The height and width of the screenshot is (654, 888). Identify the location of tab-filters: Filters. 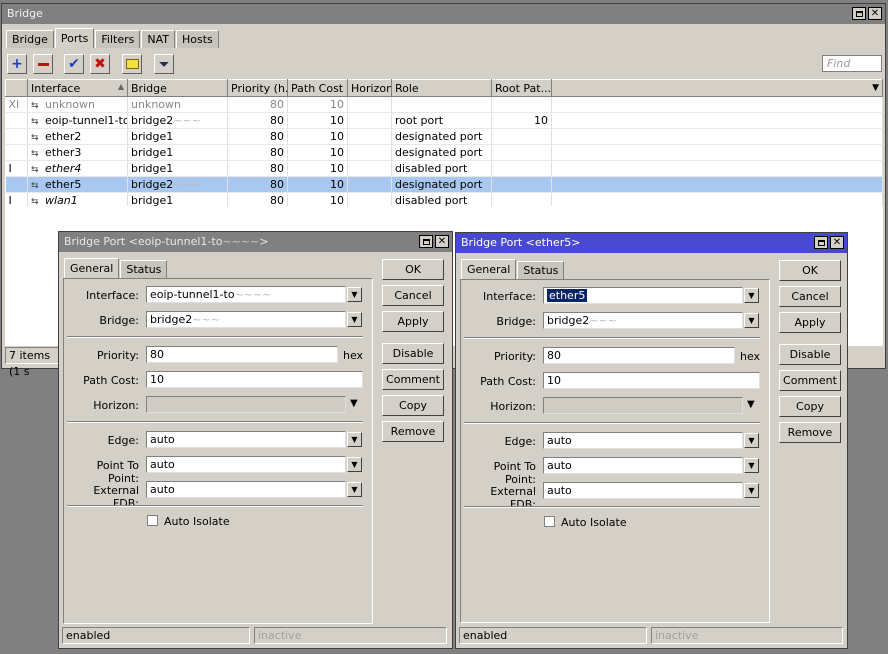
(118, 39).